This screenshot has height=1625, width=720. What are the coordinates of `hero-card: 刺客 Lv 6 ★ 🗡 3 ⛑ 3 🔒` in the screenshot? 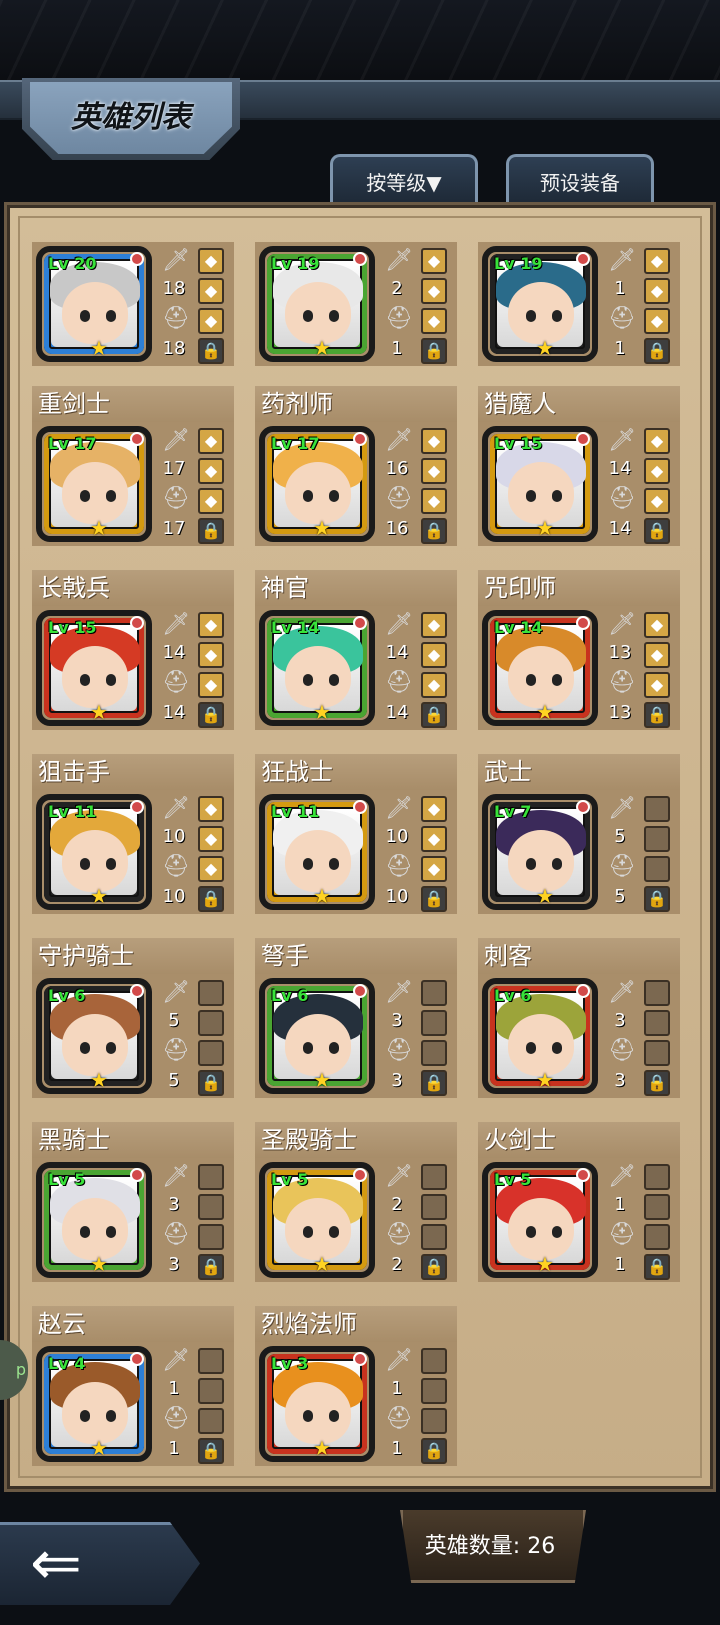 It's located at (579, 1018).